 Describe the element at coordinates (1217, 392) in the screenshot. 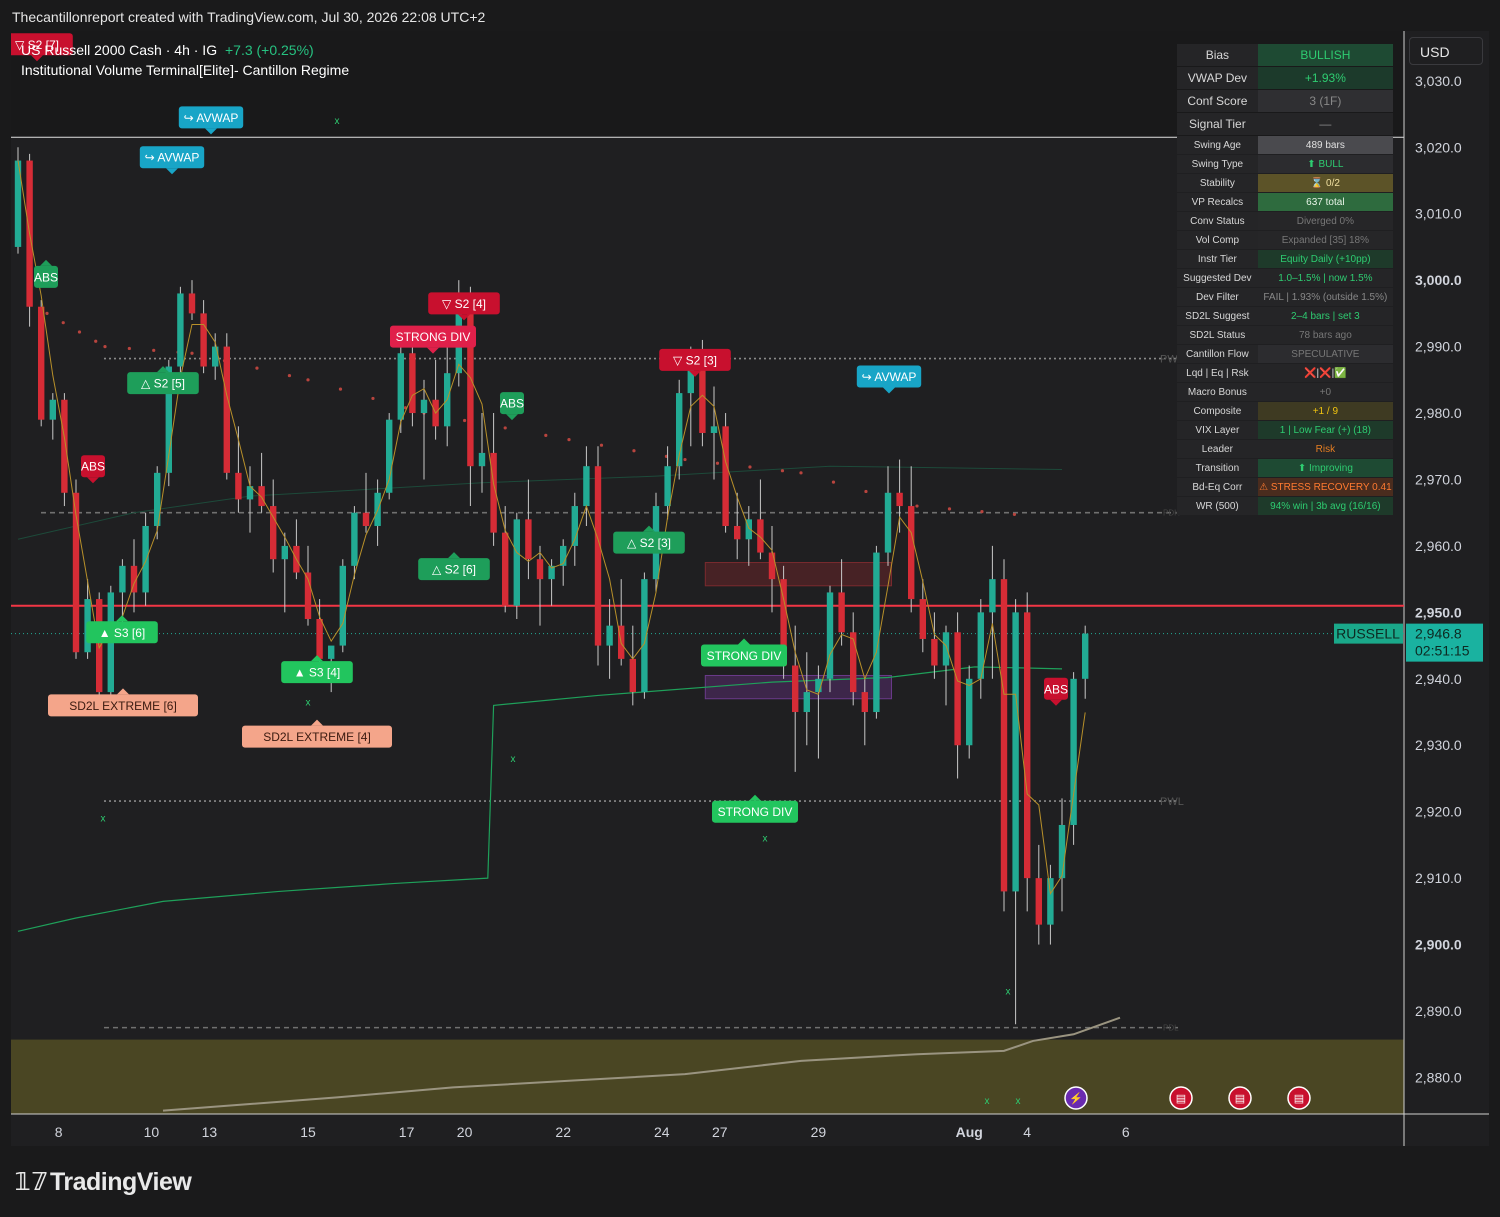

I see `info-key: Macro Bonus` at that location.